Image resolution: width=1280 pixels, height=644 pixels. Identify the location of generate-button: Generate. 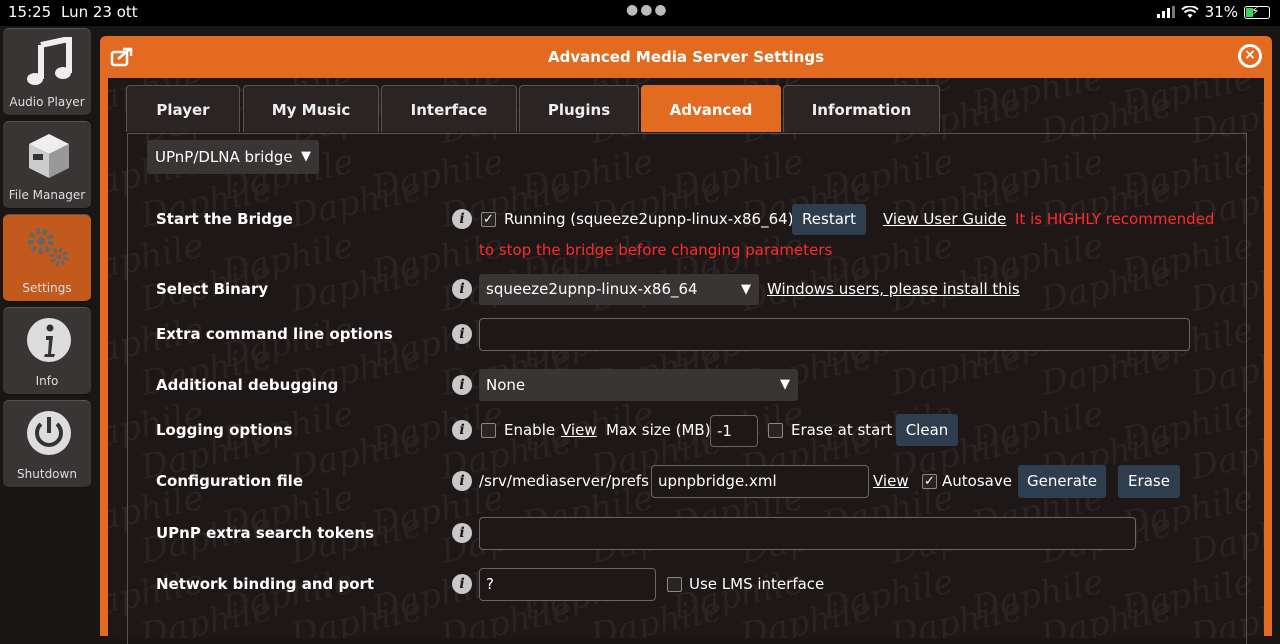
(1062, 481).